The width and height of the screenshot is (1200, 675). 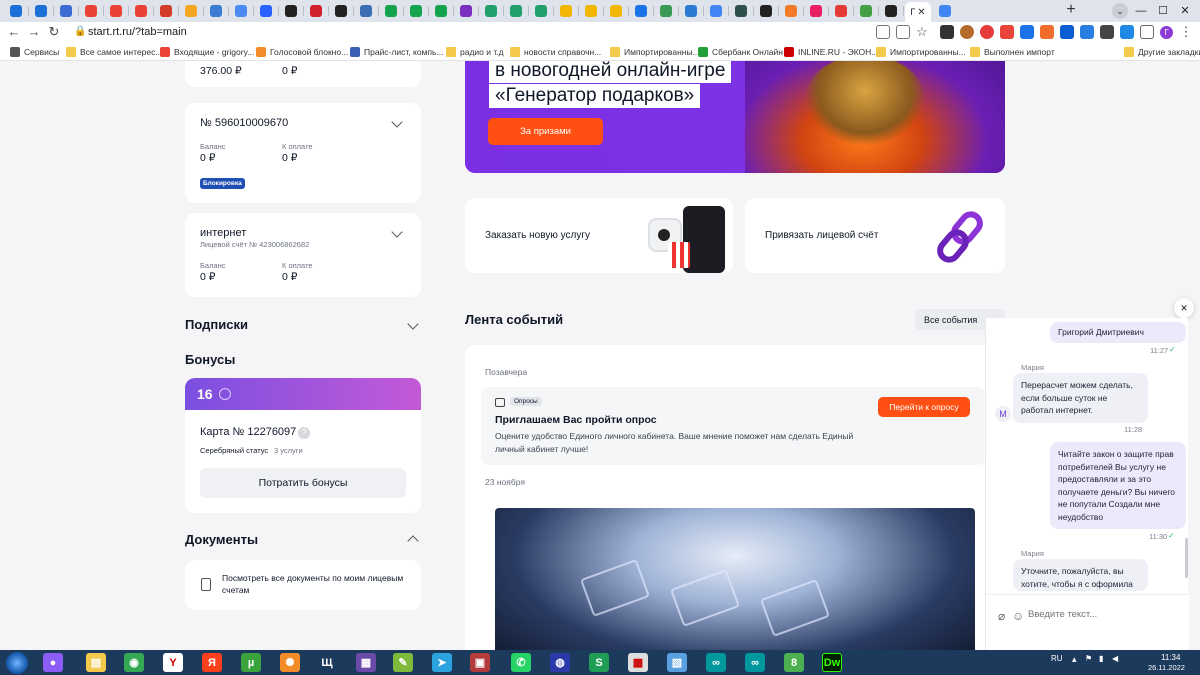 I want to click on alice-icon: ●, so click(x=53, y=662).